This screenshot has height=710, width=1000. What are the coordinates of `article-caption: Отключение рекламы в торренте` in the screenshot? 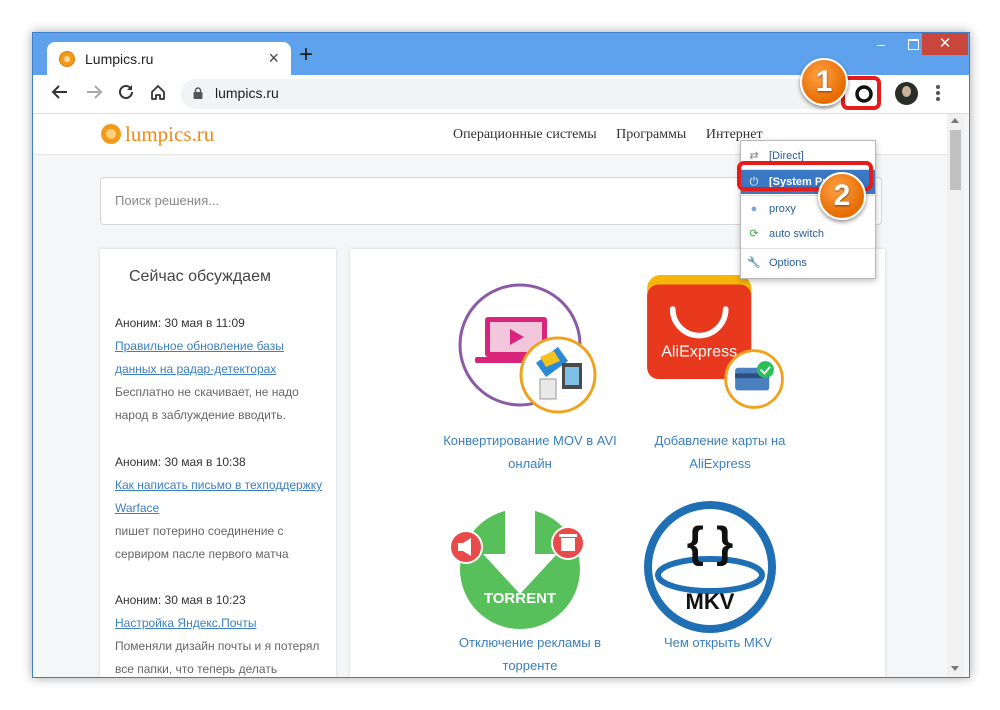 It's located at (530, 654).